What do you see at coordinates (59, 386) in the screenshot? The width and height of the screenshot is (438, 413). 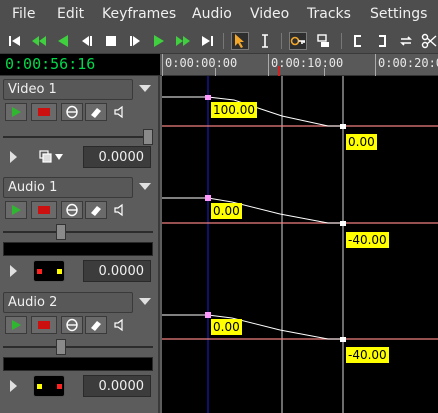 I see `pan-right-dot` at bounding box center [59, 386].